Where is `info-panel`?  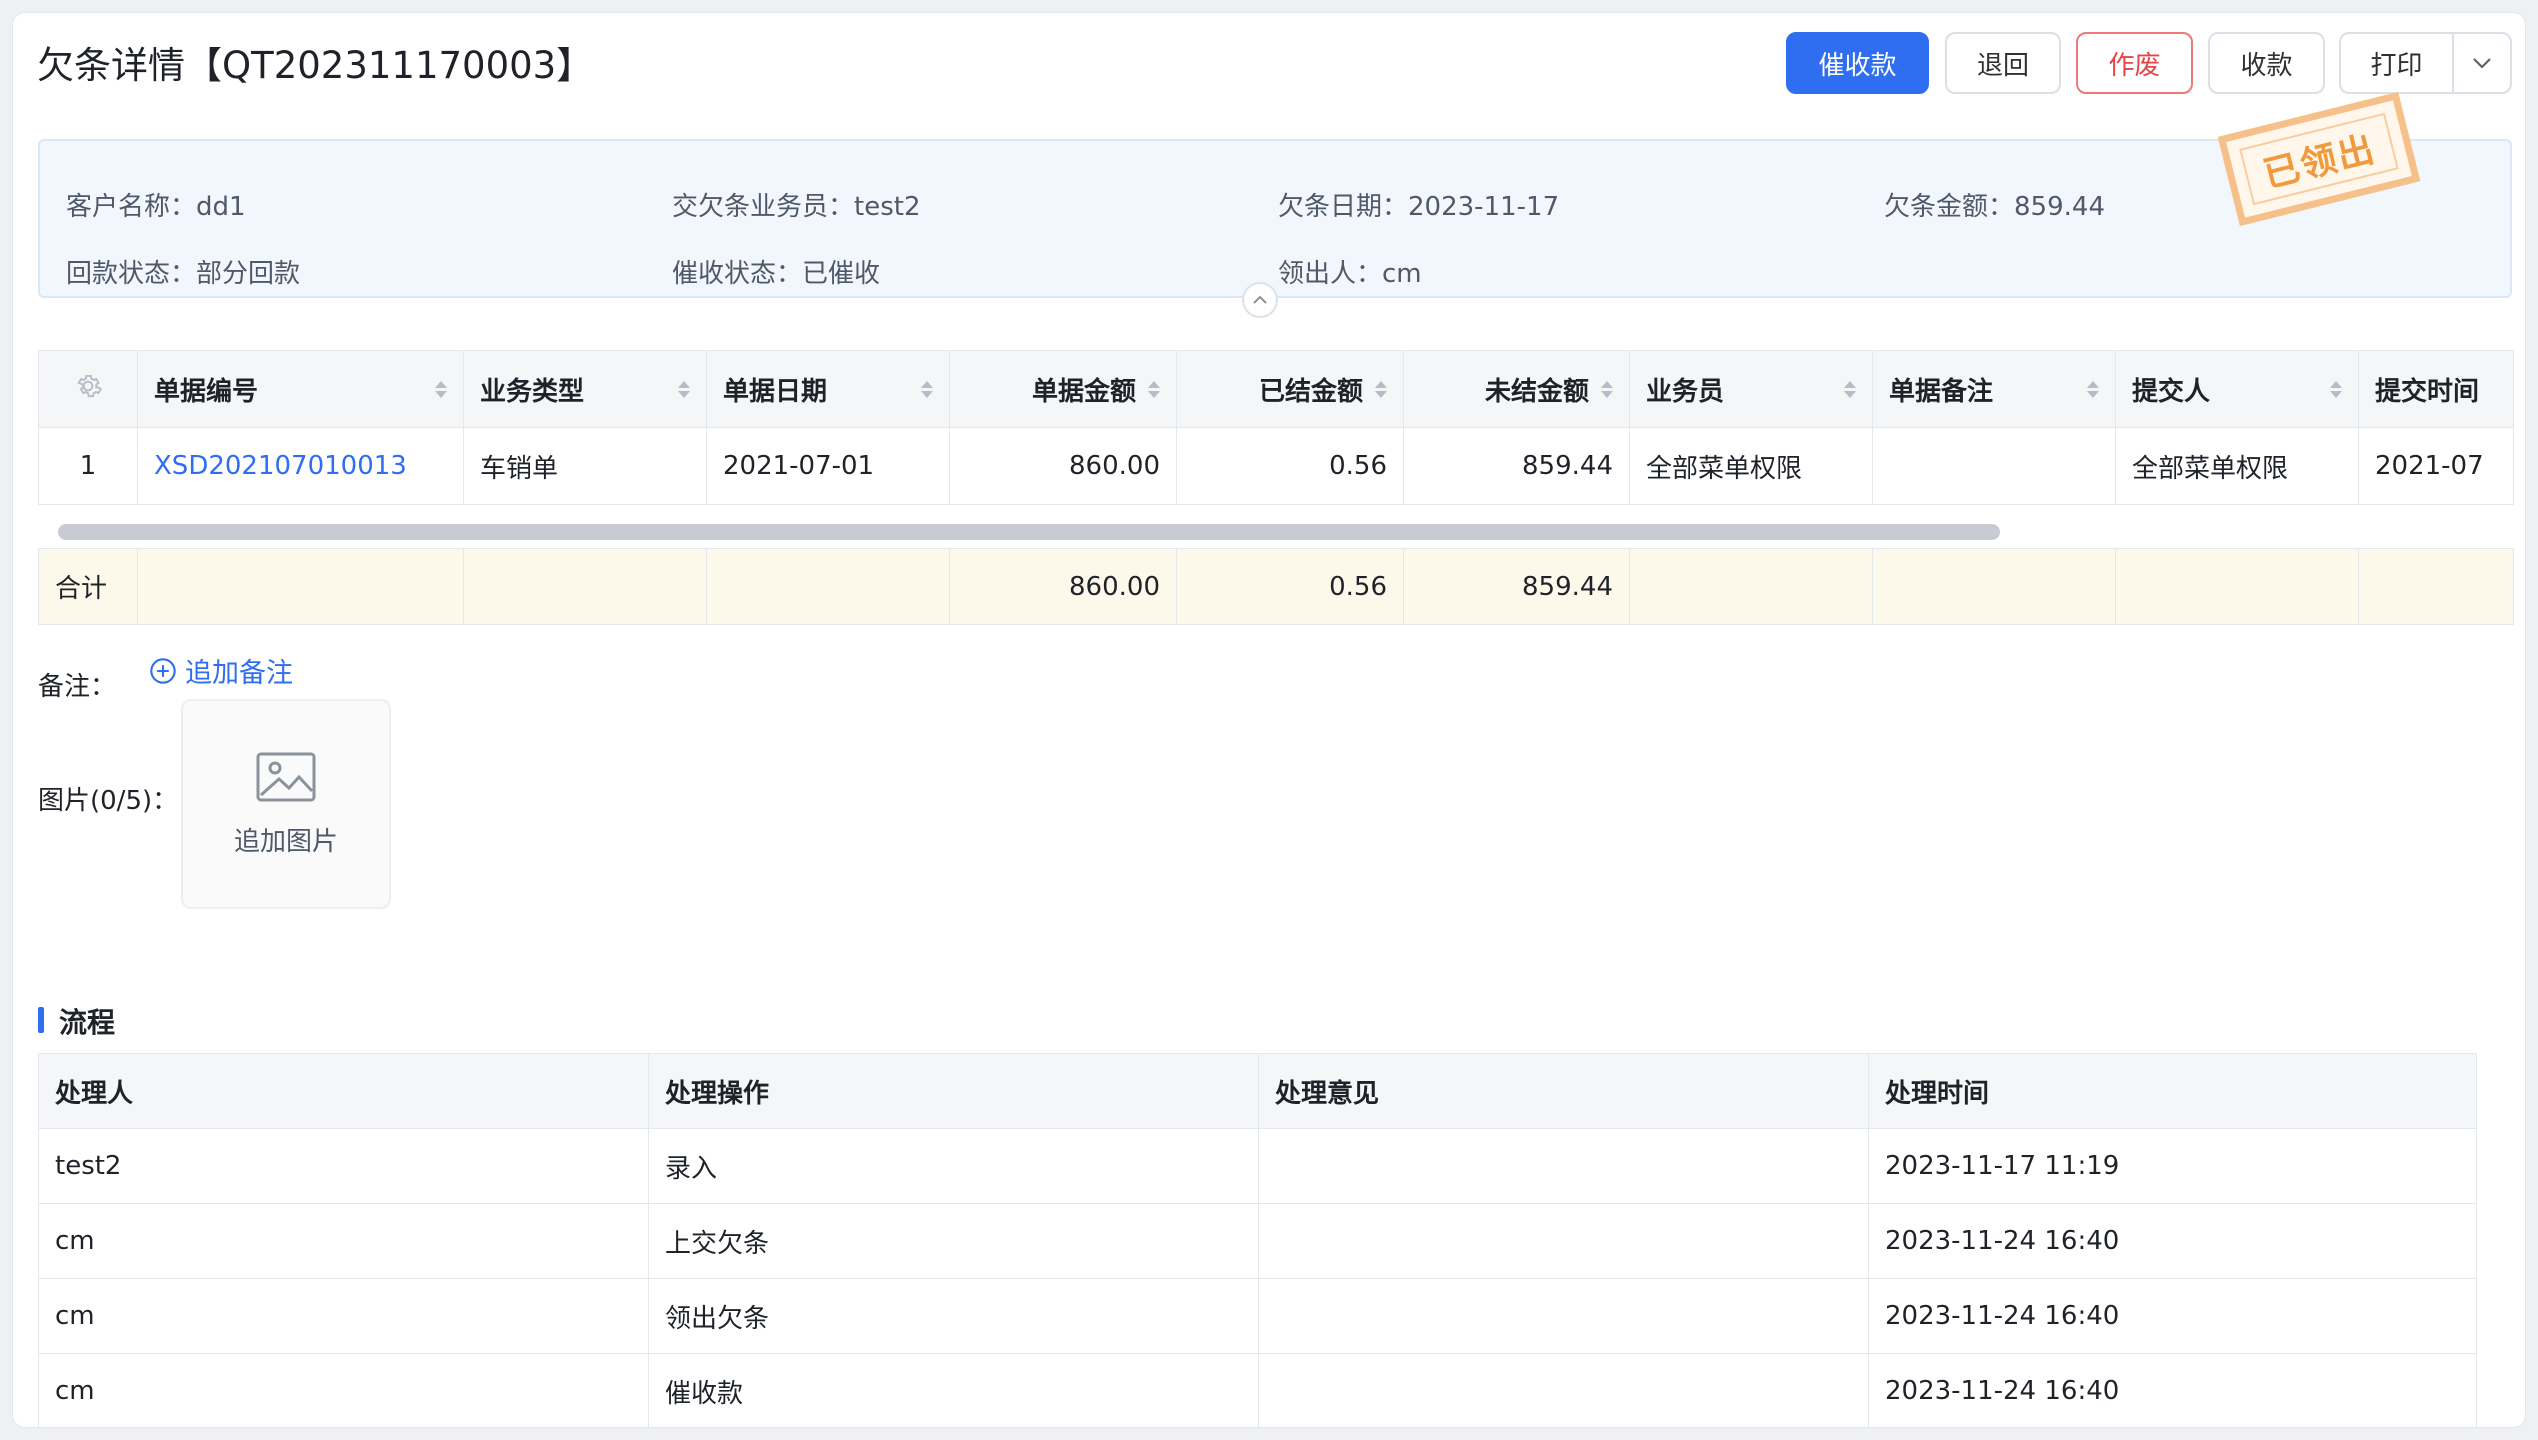 info-panel is located at coordinates (1275, 218).